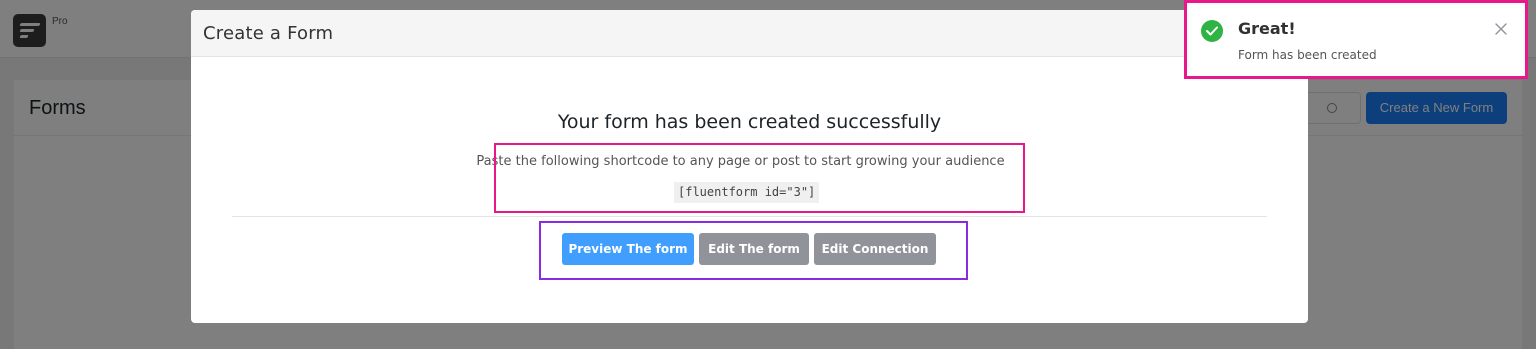 This screenshot has height=349, width=1536. Describe the element at coordinates (1267, 28) in the screenshot. I see `notification-title: Great!` at that location.